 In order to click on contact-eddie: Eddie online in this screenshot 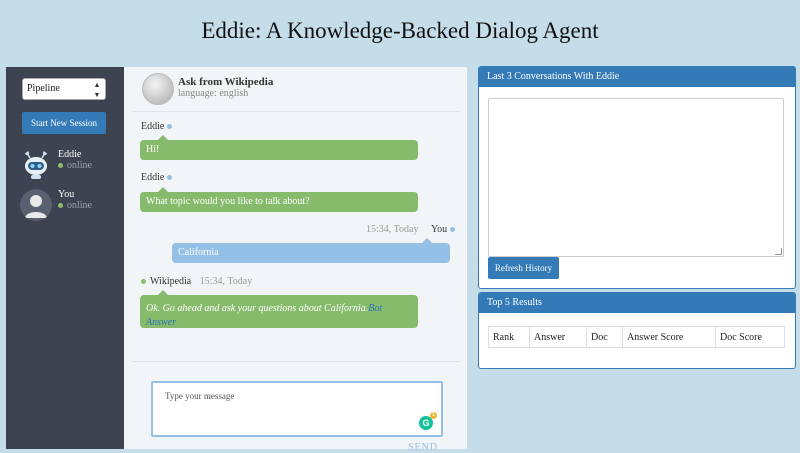, I will do `click(70, 166)`.